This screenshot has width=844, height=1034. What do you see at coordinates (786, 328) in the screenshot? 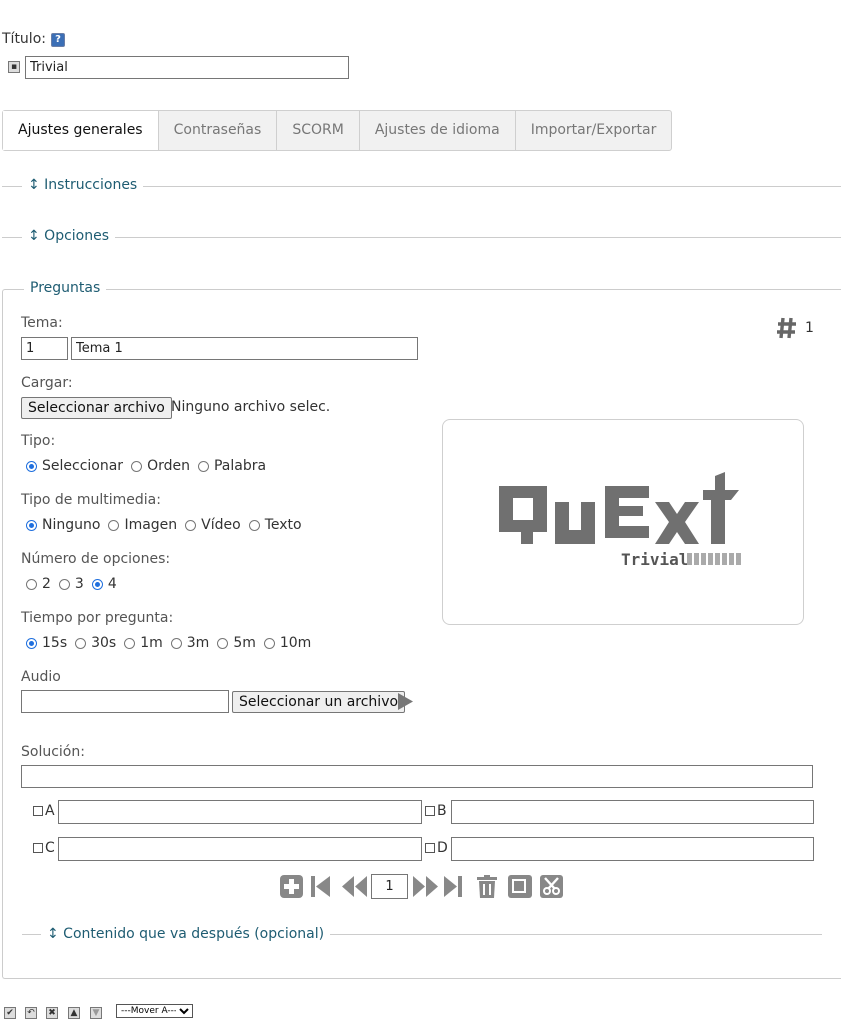
I see `hash-icon` at bounding box center [786, 328].